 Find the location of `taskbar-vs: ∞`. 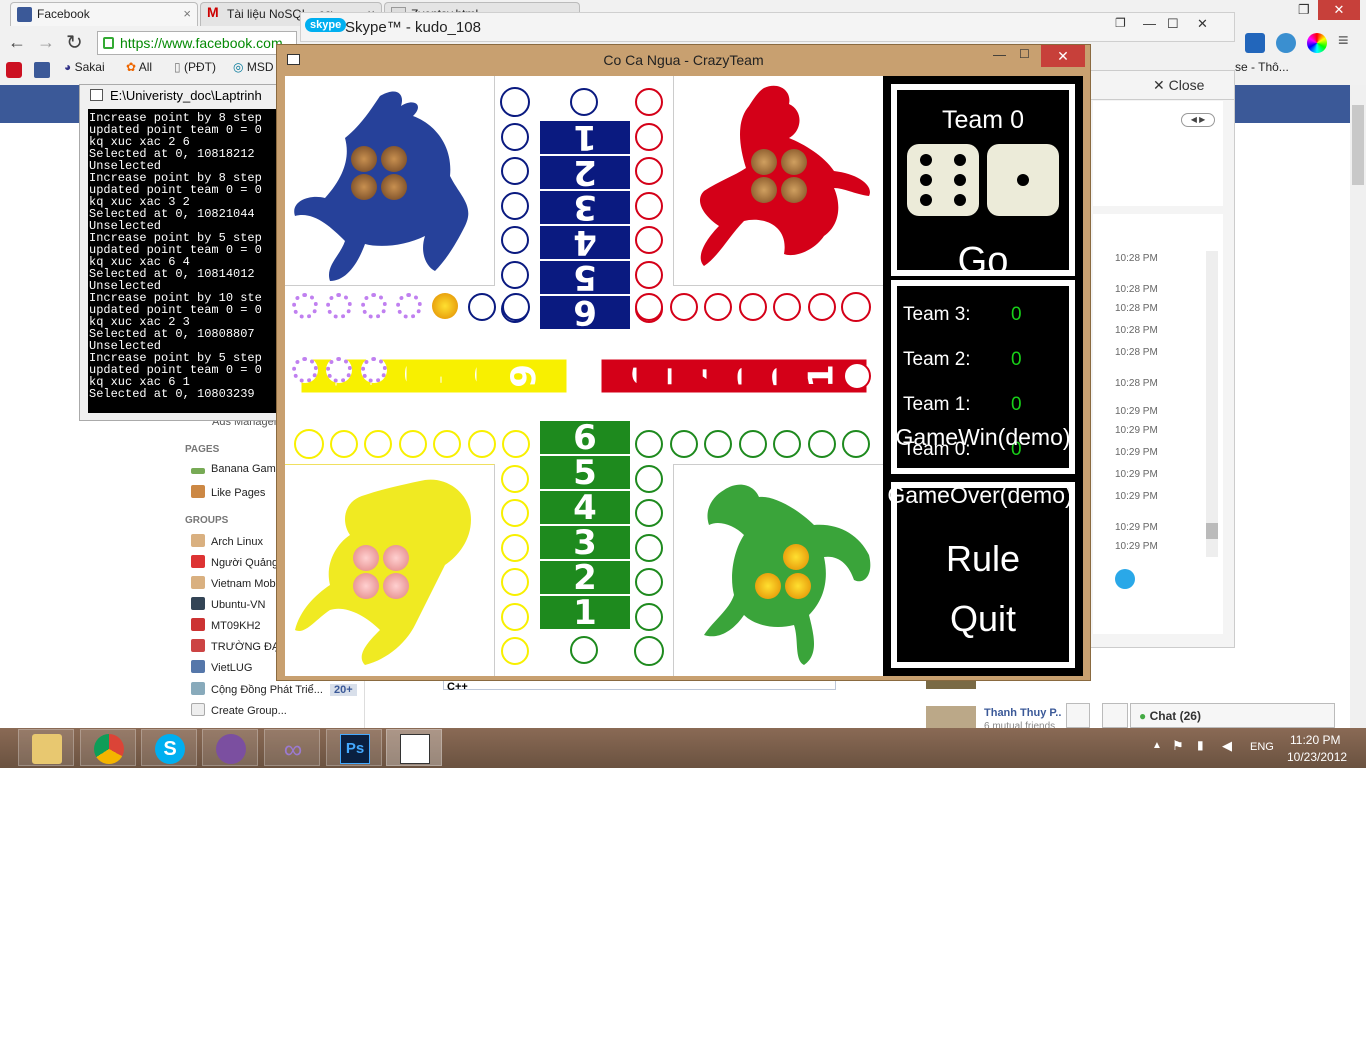

taskbar-vs: ∞ is located at coordinates (292, 747).